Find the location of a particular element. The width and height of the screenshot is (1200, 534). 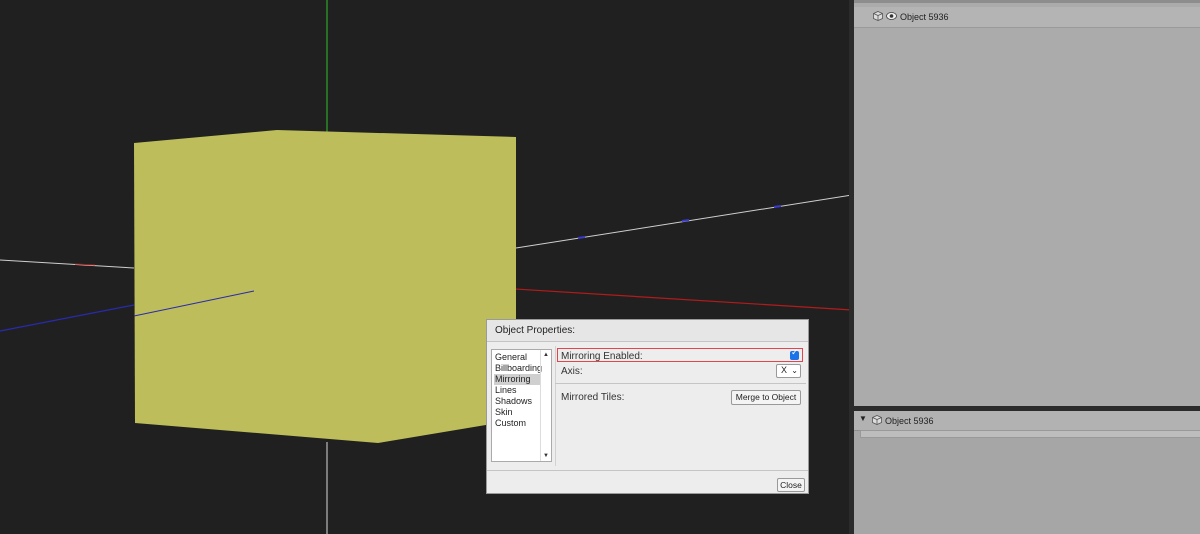

mirroring-enabled-label: Mirroring Enabled: is located at coordinates (602, 356).